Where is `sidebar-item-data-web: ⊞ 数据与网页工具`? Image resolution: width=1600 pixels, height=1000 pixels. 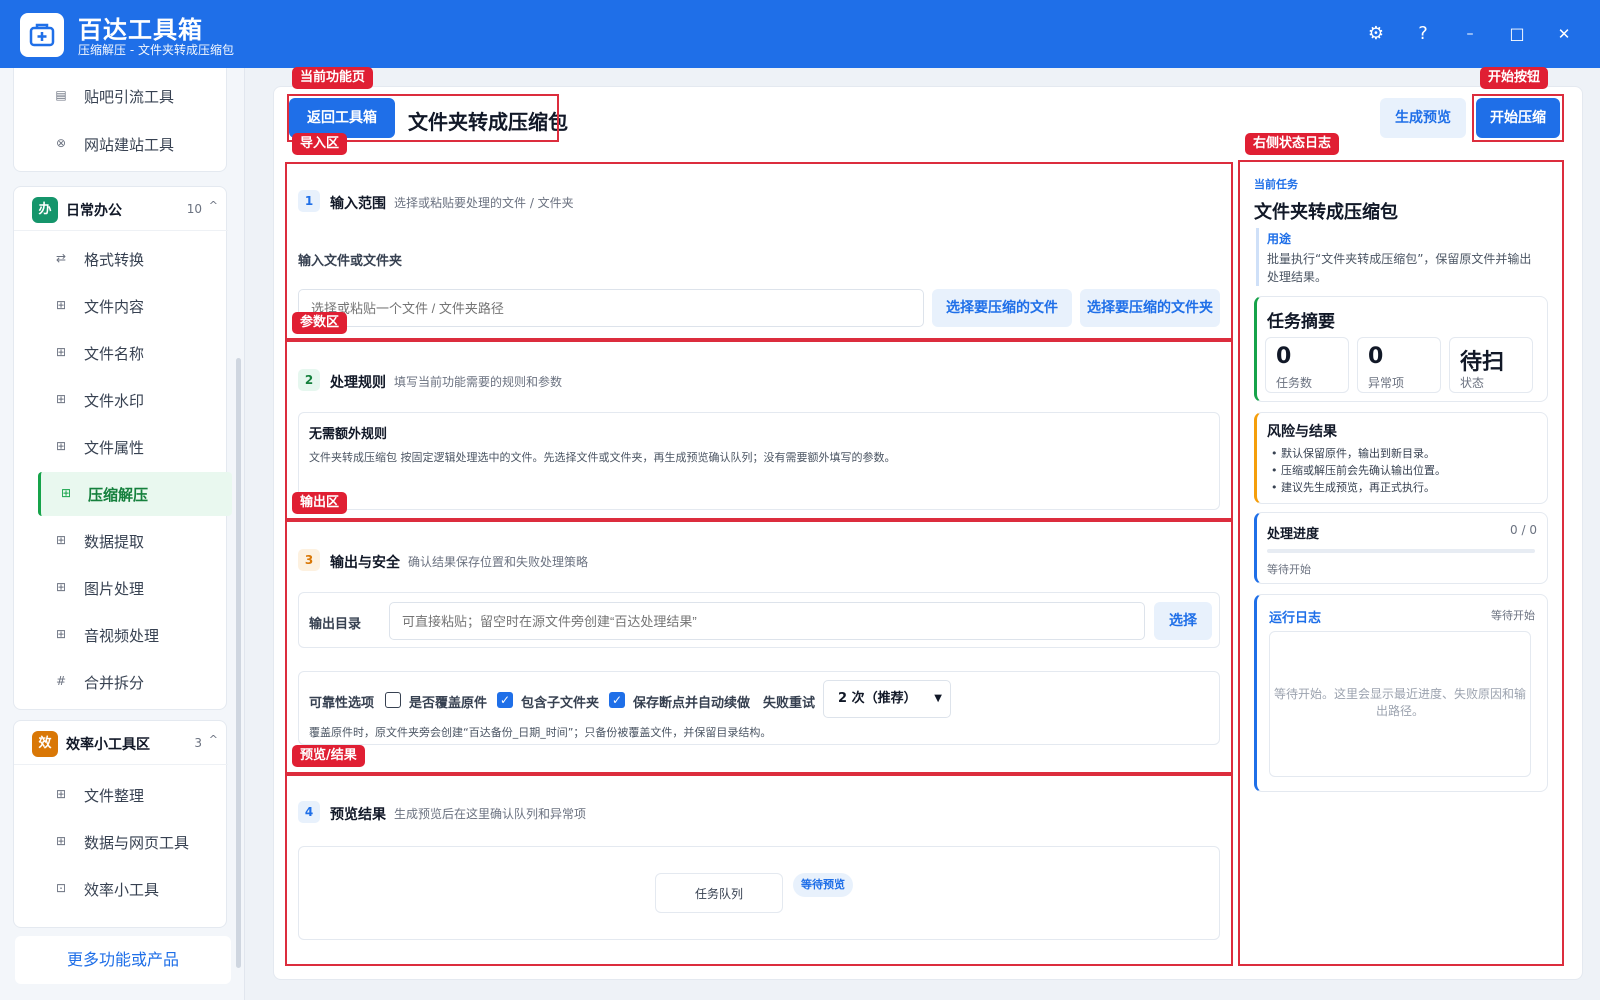
sidebar-item-data-web: ⊞ 数据与网页工具 is located at coordinates (121, 842).